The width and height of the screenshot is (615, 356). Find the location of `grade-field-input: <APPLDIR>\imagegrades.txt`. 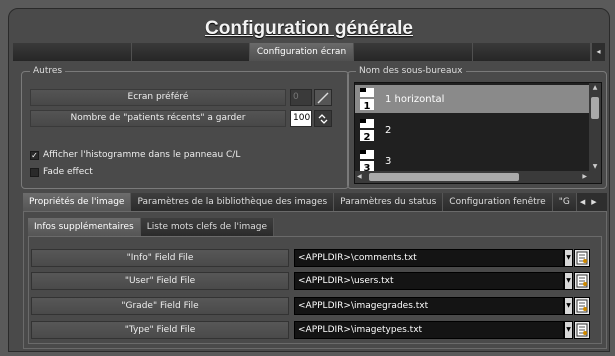

grade-field-input: <APPLDIR>\imagegrades.txt is located at coordinates (429, 306).